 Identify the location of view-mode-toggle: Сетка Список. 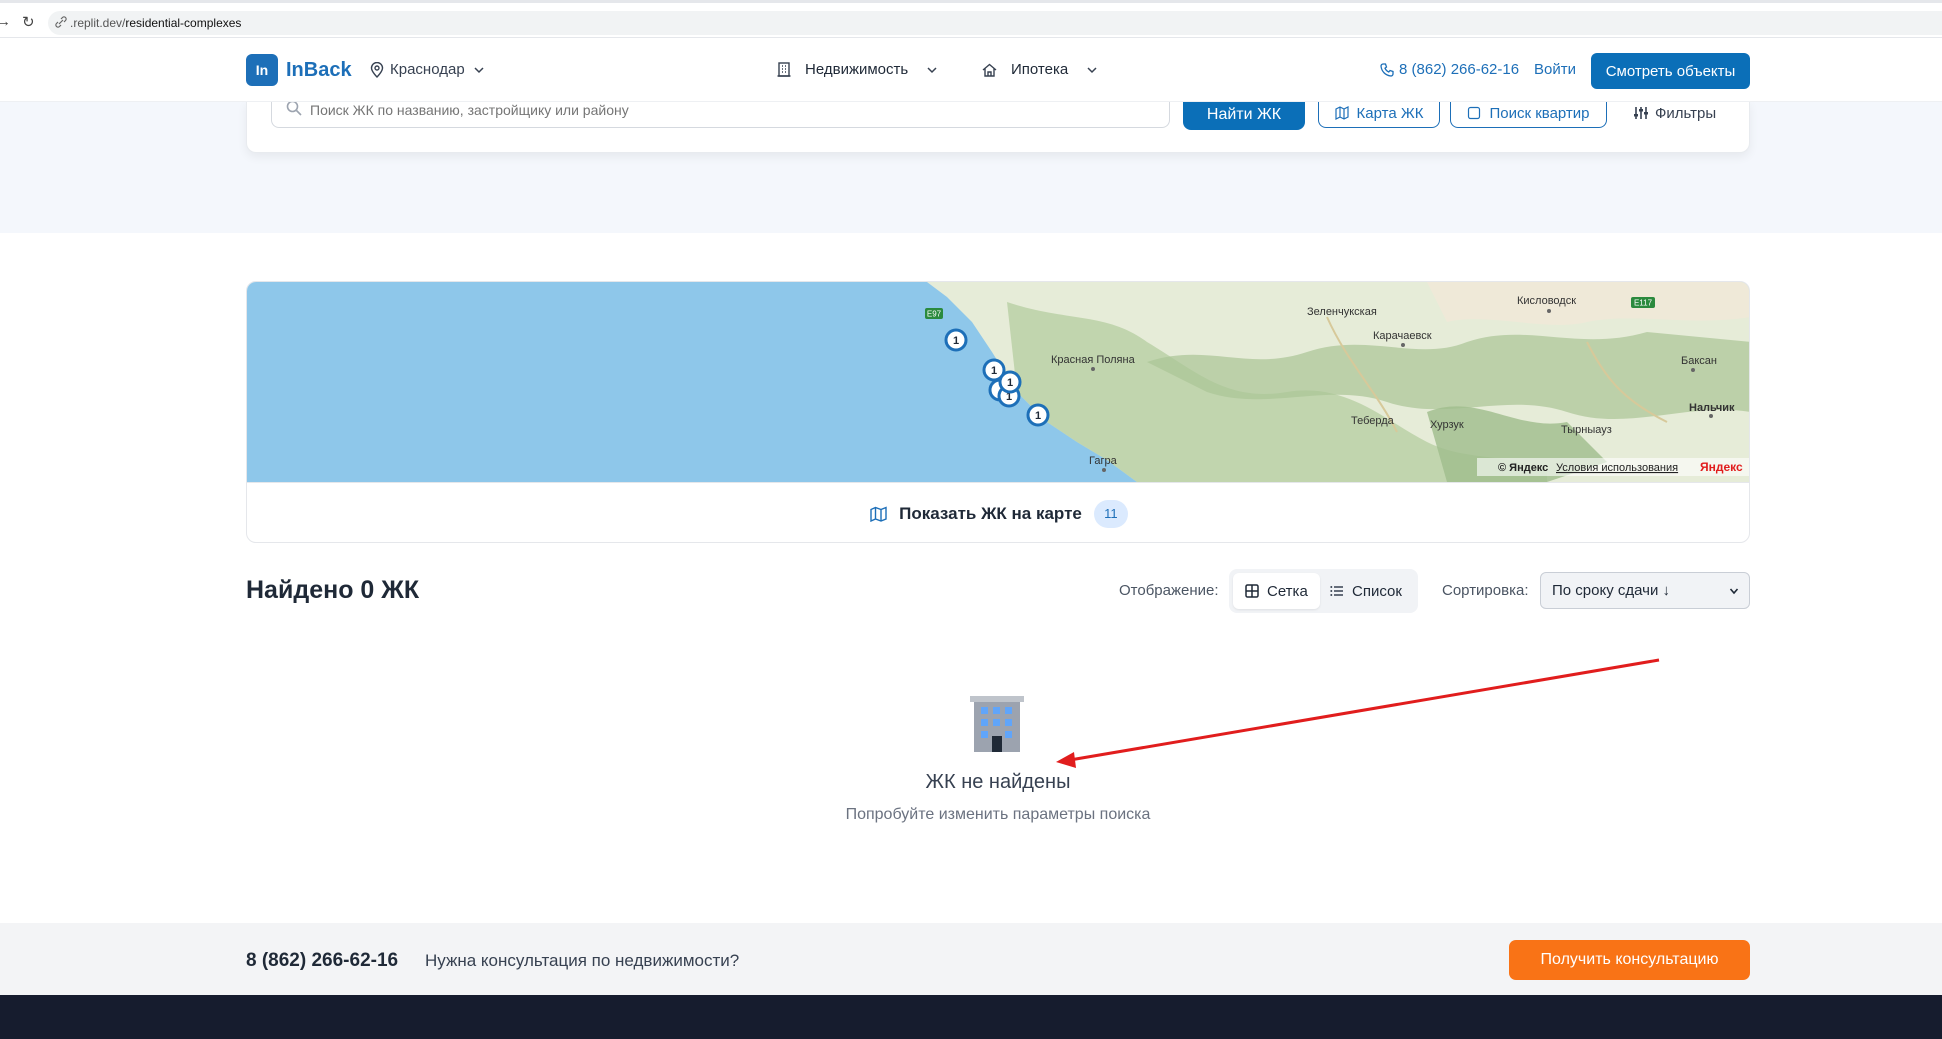
(1323, 591).